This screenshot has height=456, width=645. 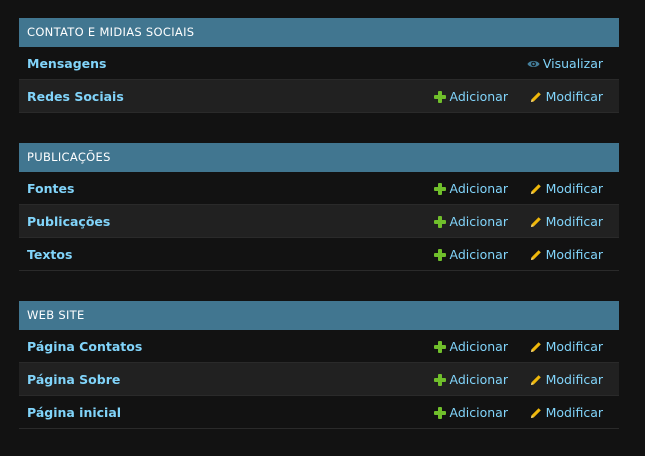 I want to click on module-header: WEB SITE, so click(x=319, y=315).